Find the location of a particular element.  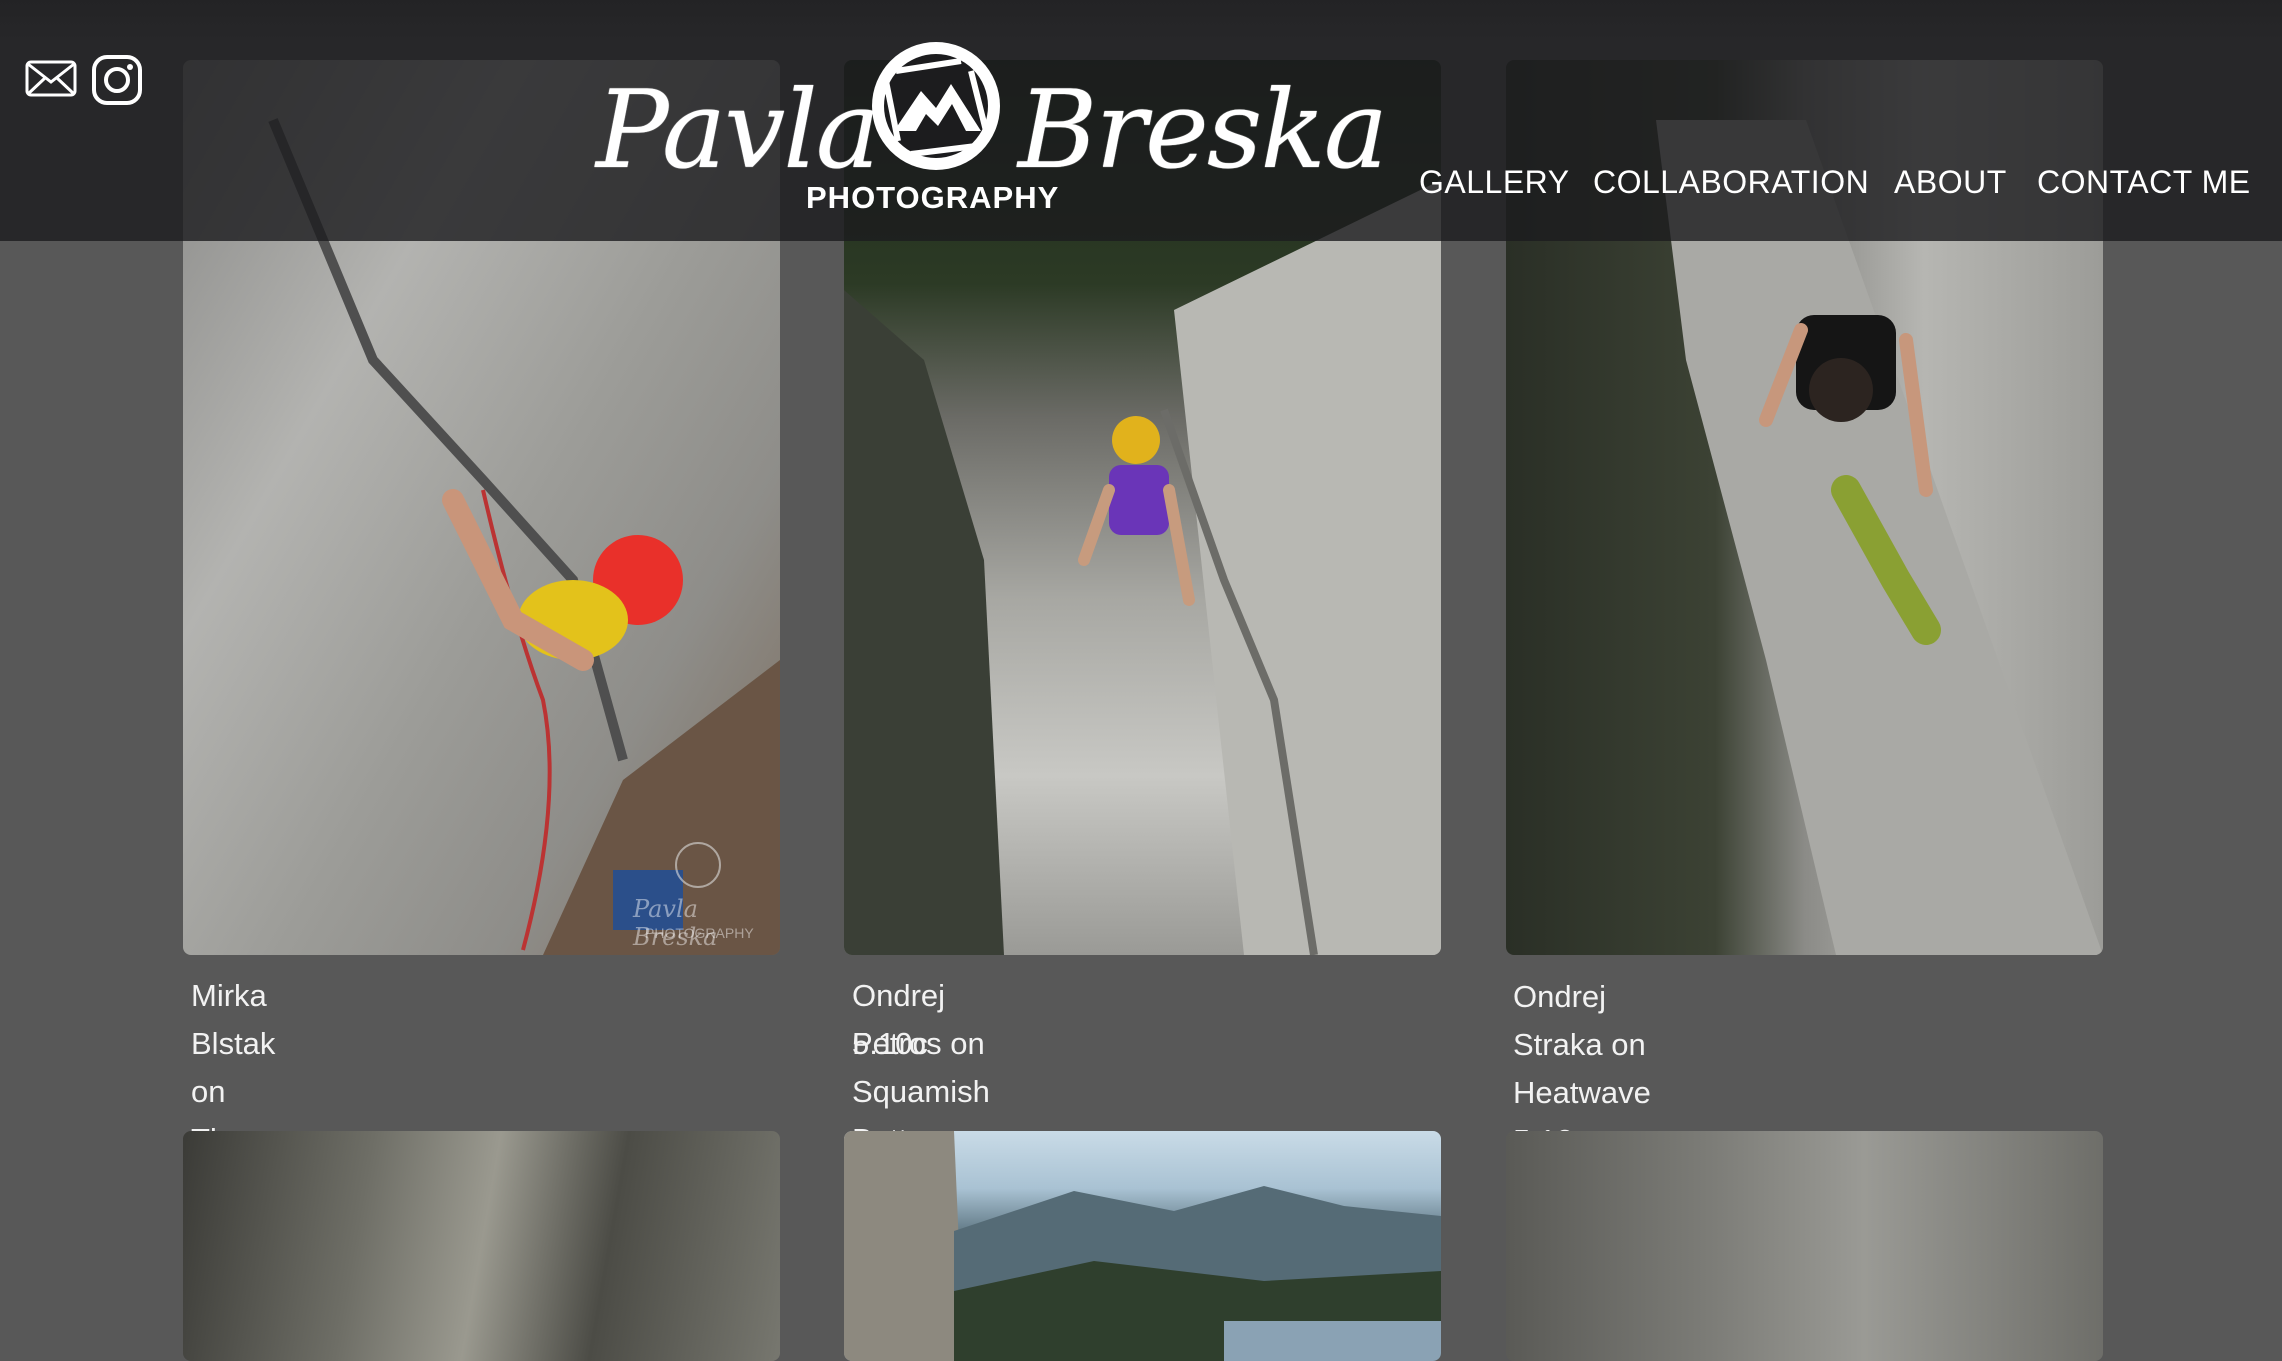

email-link is located at coordinates (51, 80).